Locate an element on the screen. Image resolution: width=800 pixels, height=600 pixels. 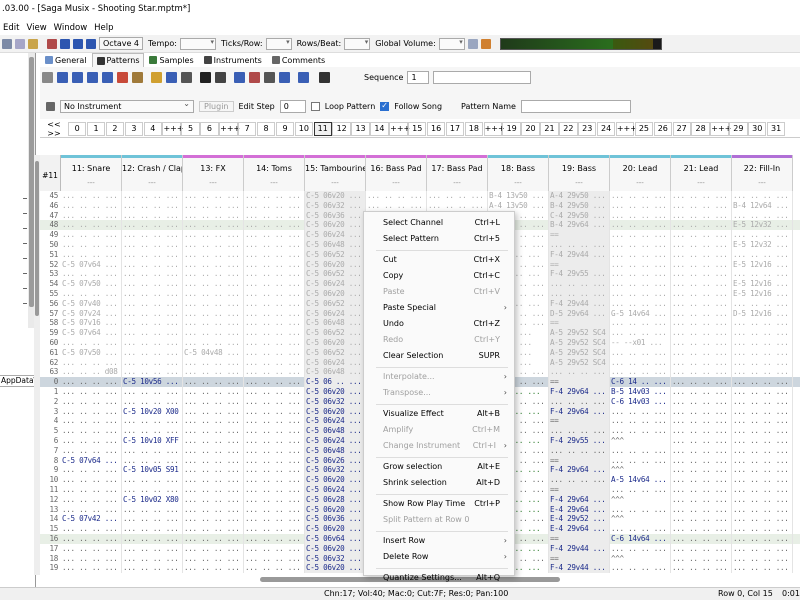
play-icon is located at coordinates (78, 43).